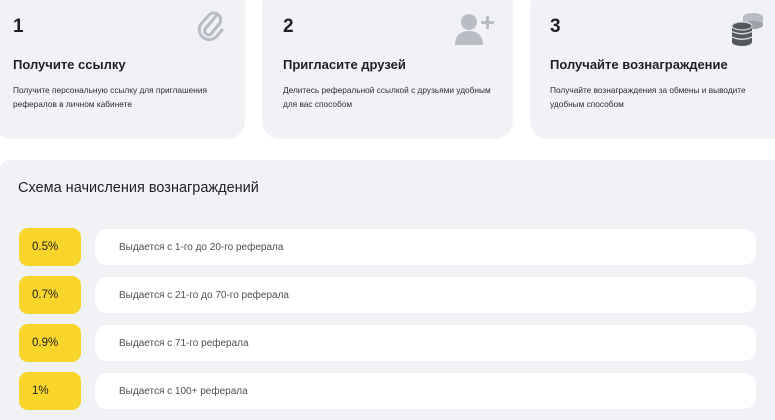  What do you see at coordinates (748, 31) in the screenshot?
I see `coins-stack-icon` at bounding box center [748, 31].